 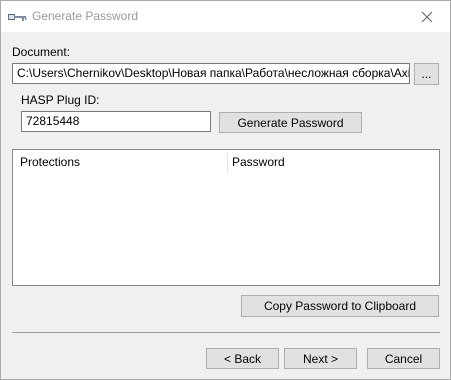 I want to click on close-button, so click(x=427, y=16).